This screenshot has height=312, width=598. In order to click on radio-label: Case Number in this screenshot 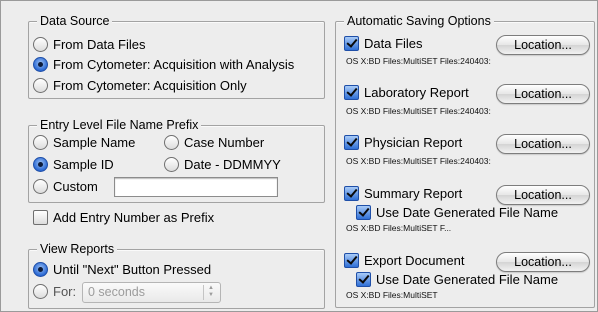, I will do `click(224, 142)`.